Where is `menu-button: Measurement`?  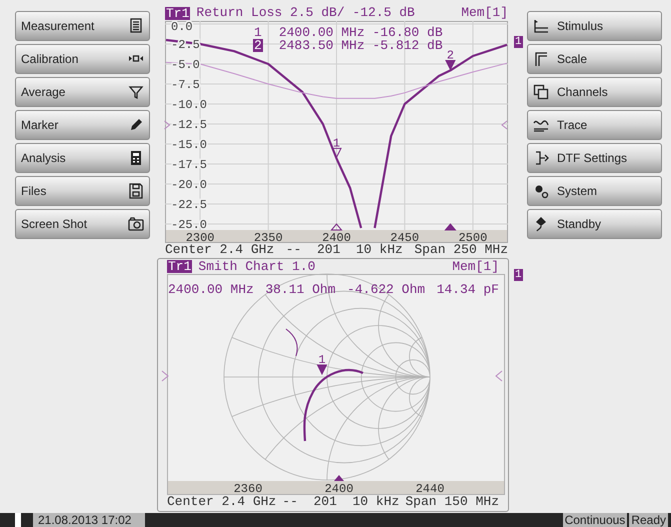 menu-button: Measurement is located at coordinates (82, 26).